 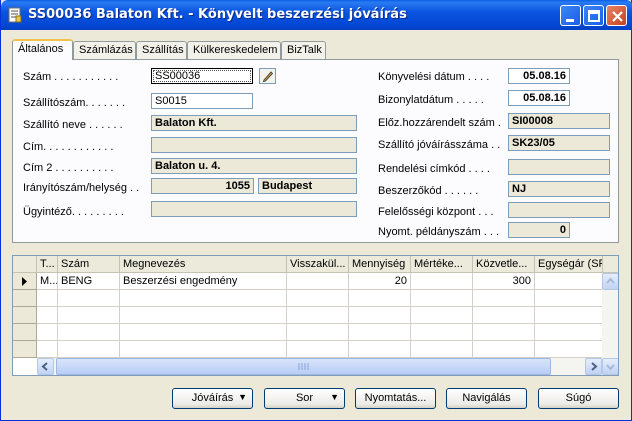 What do you see at coordinates (380, 281) in the screenshot?
I see `cell-quantity: 20` at bounding box center [380, 281].